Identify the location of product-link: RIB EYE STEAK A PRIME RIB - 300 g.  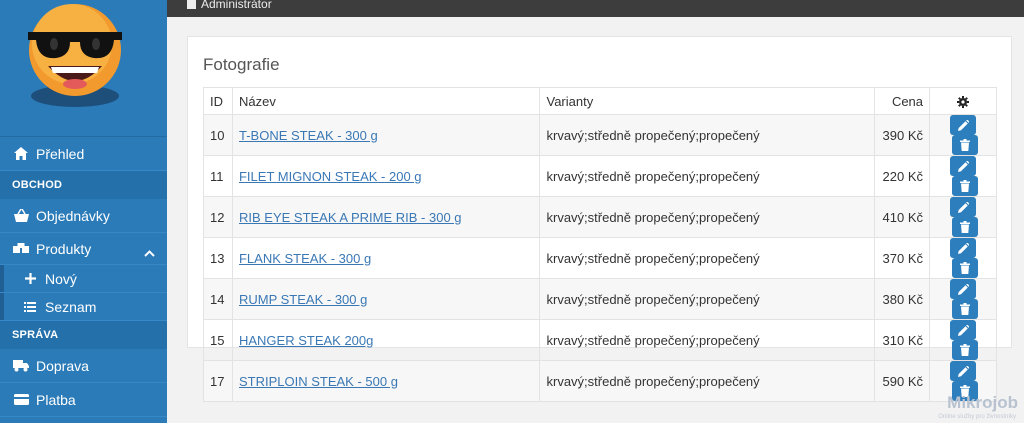
(350, 217).